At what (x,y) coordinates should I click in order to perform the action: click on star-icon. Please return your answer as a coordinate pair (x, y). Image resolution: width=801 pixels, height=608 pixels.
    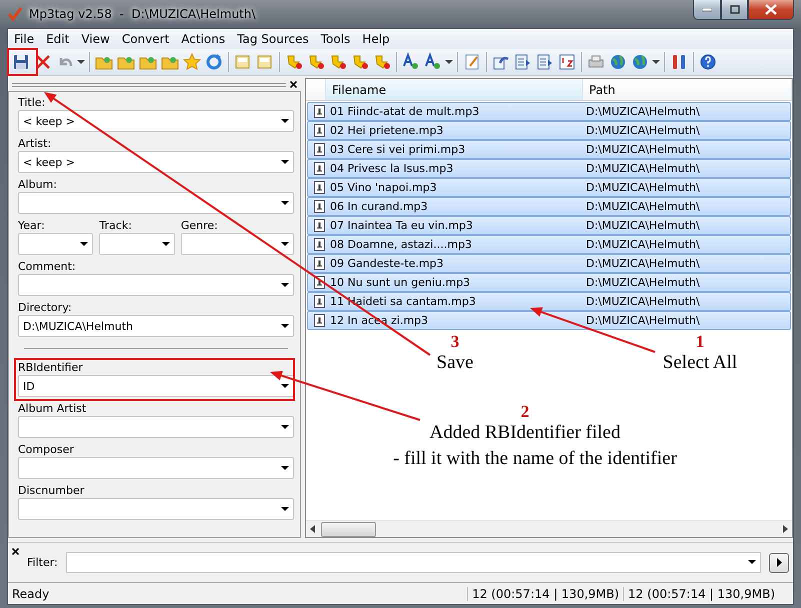
    Looking at the image, I should click on (192, 62).